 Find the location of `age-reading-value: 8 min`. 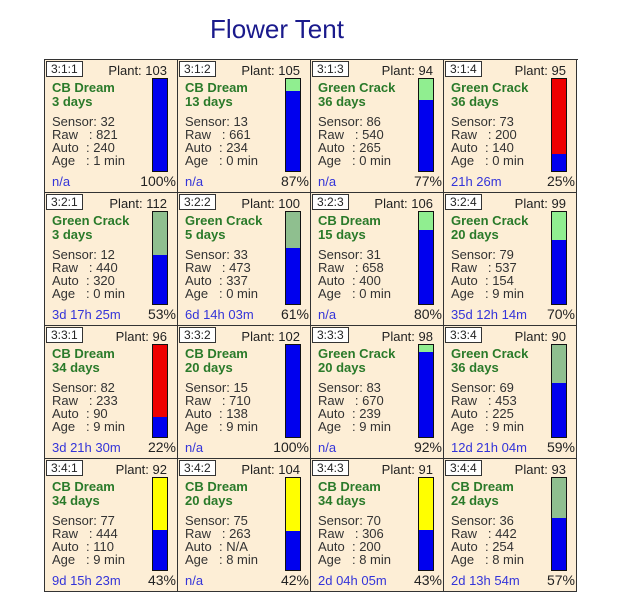

age-reading-value: 8 min is located at coordinates (375, 559).